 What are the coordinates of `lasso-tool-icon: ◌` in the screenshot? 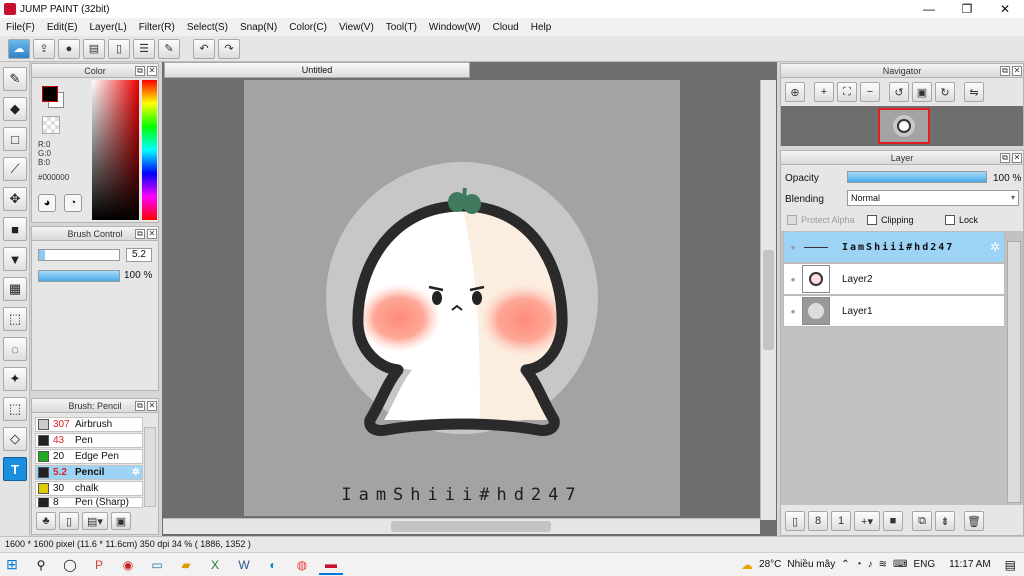 It's located at (15, 349).